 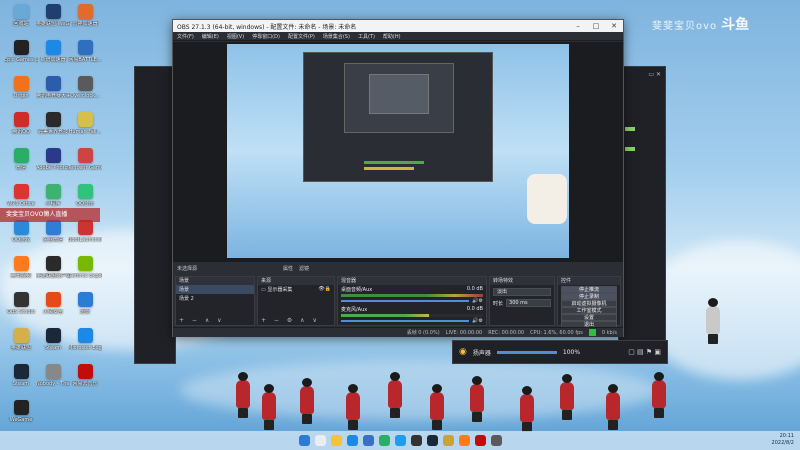 I want to click on desktop-icon: Origin, so click(x=21, y=87).